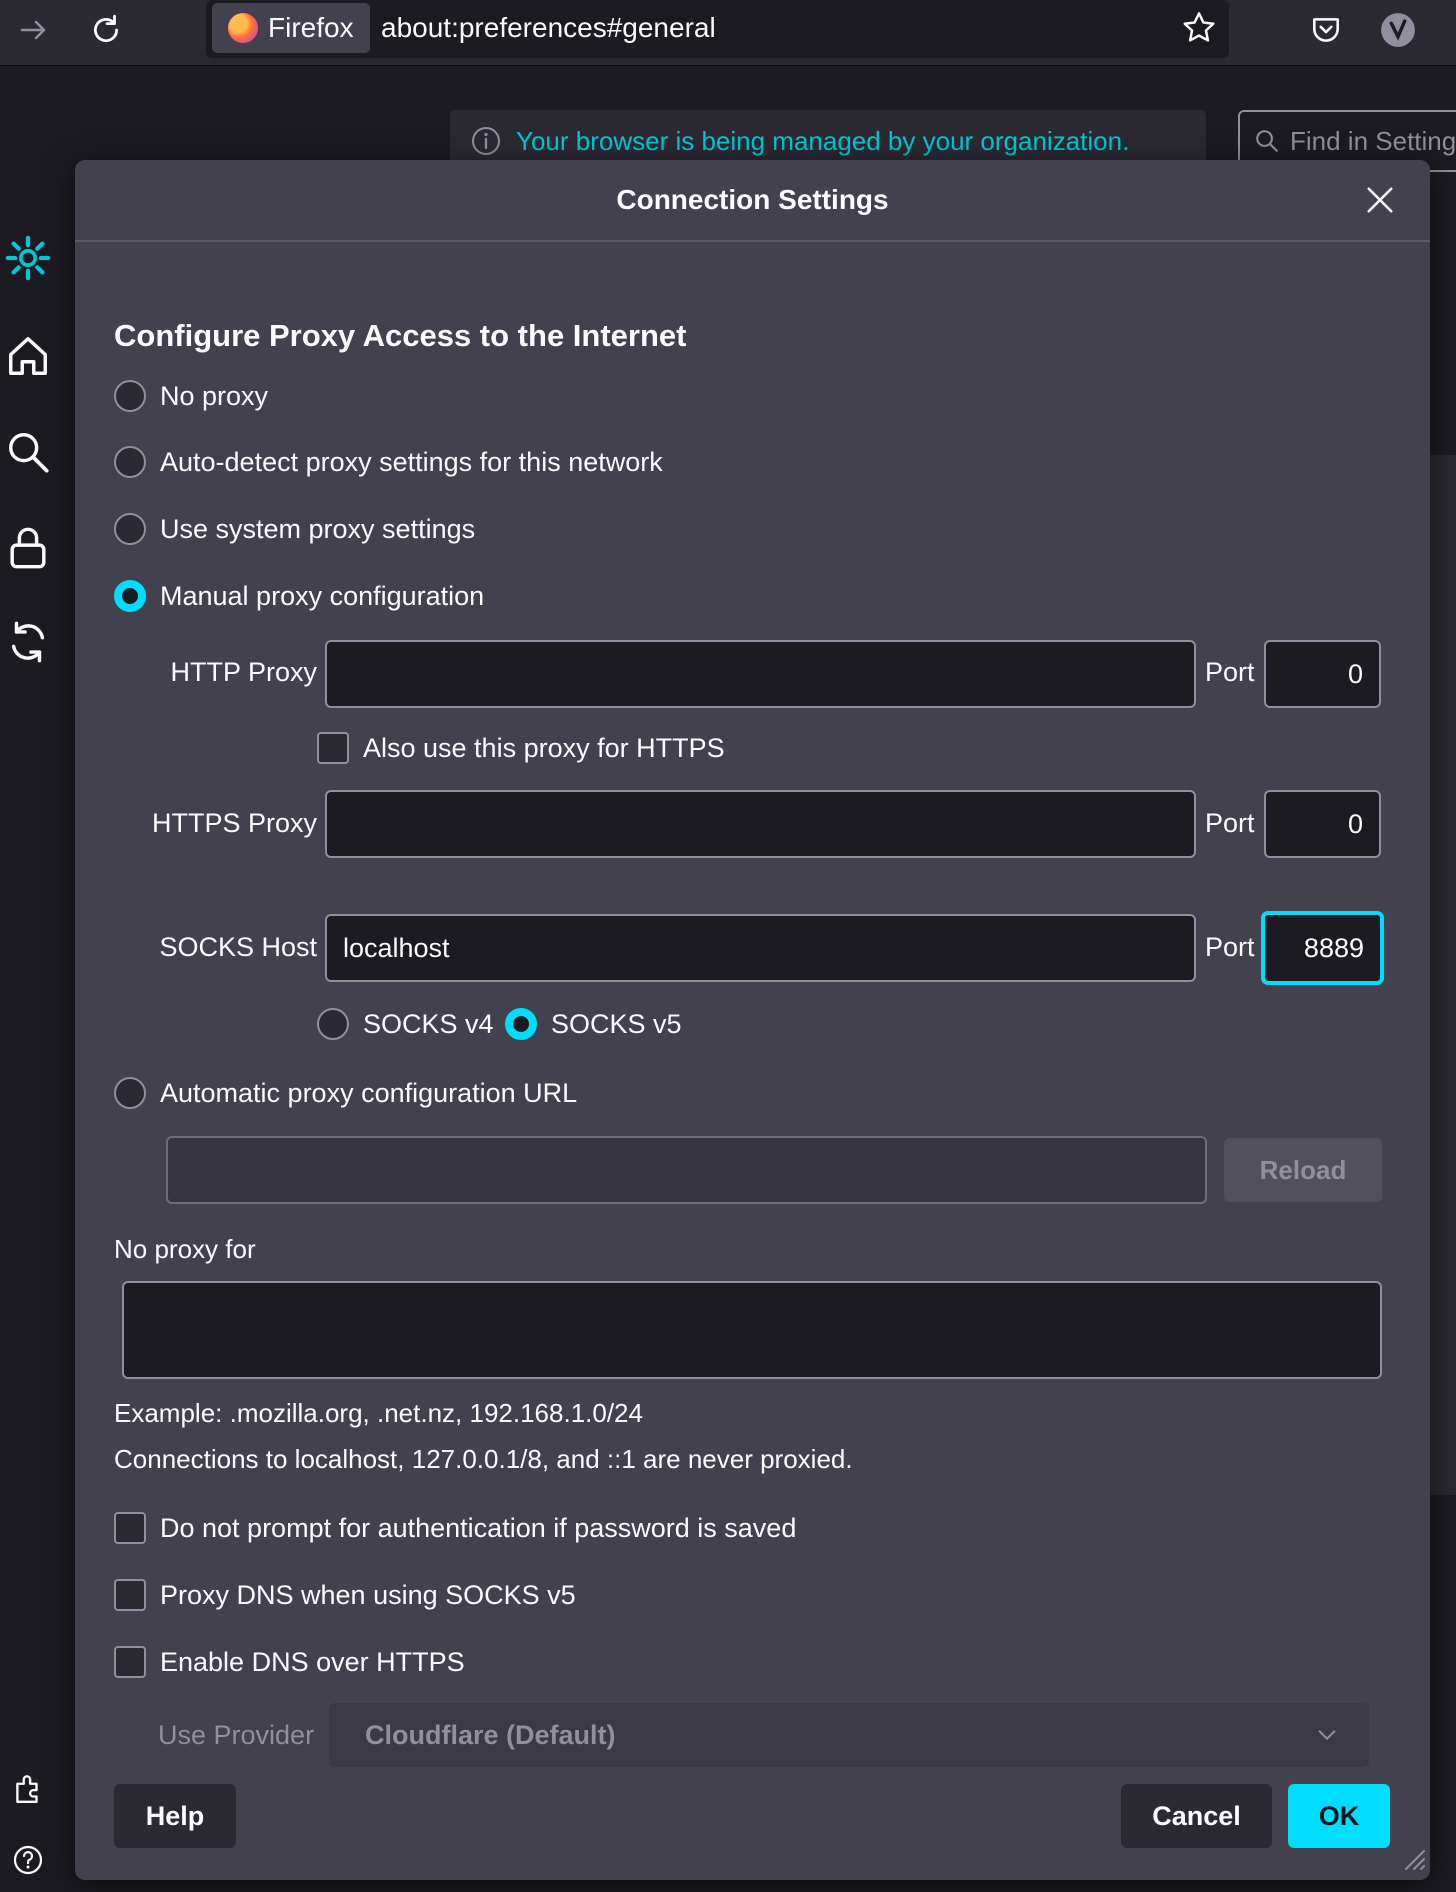 The image size is (1456, 1892). I want to click on provider-select-value: Cloudflare (Default), so click(490, 1734).